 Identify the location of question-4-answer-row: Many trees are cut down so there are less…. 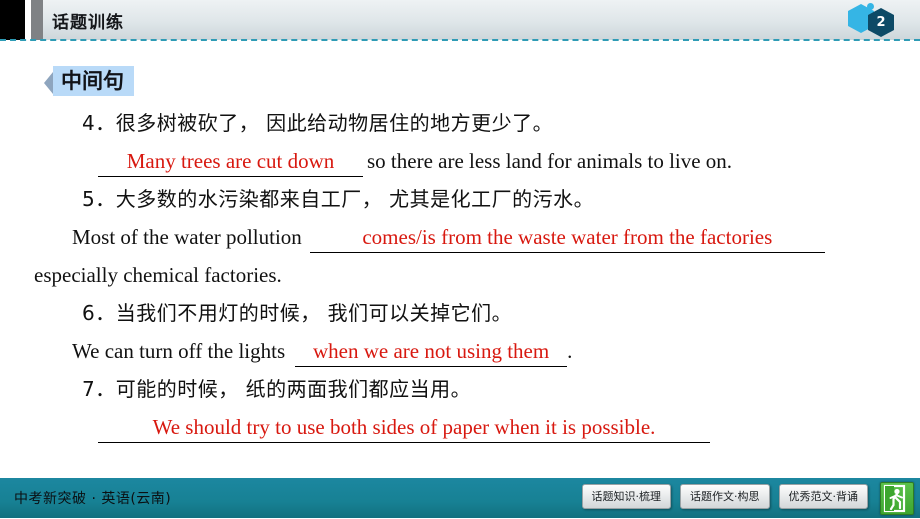
(460, 161).